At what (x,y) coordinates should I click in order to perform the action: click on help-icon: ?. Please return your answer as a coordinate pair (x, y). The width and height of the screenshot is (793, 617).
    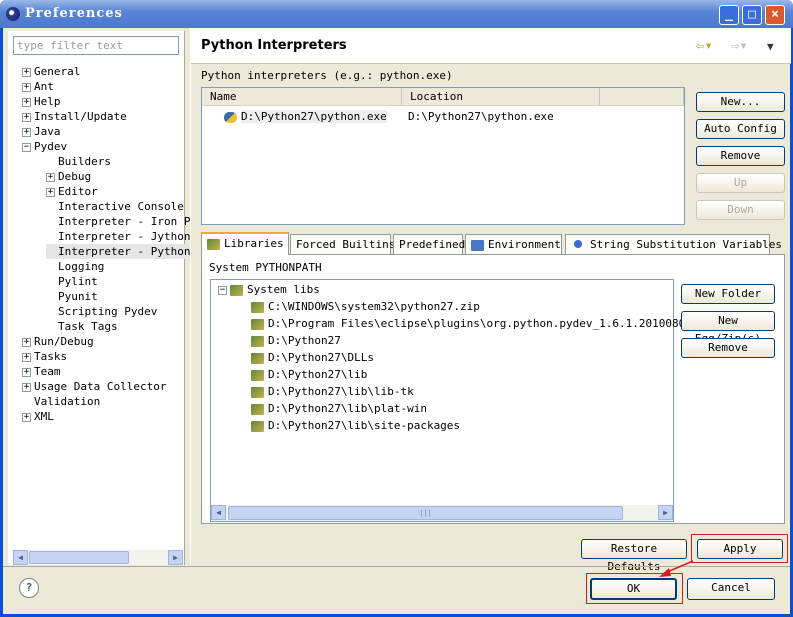
    Looking at the image, I should click on (29, 588).